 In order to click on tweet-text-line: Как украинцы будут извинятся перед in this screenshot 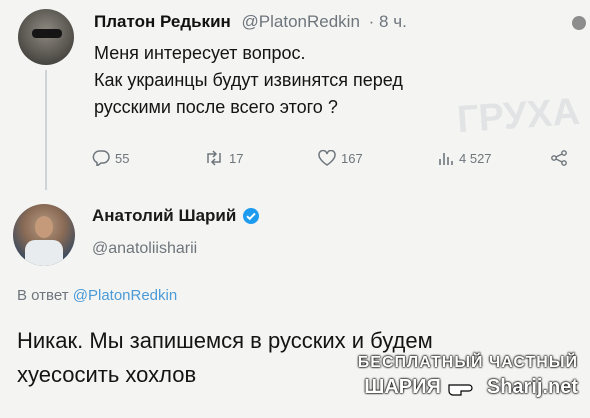, I will do `click(248, 80)`.